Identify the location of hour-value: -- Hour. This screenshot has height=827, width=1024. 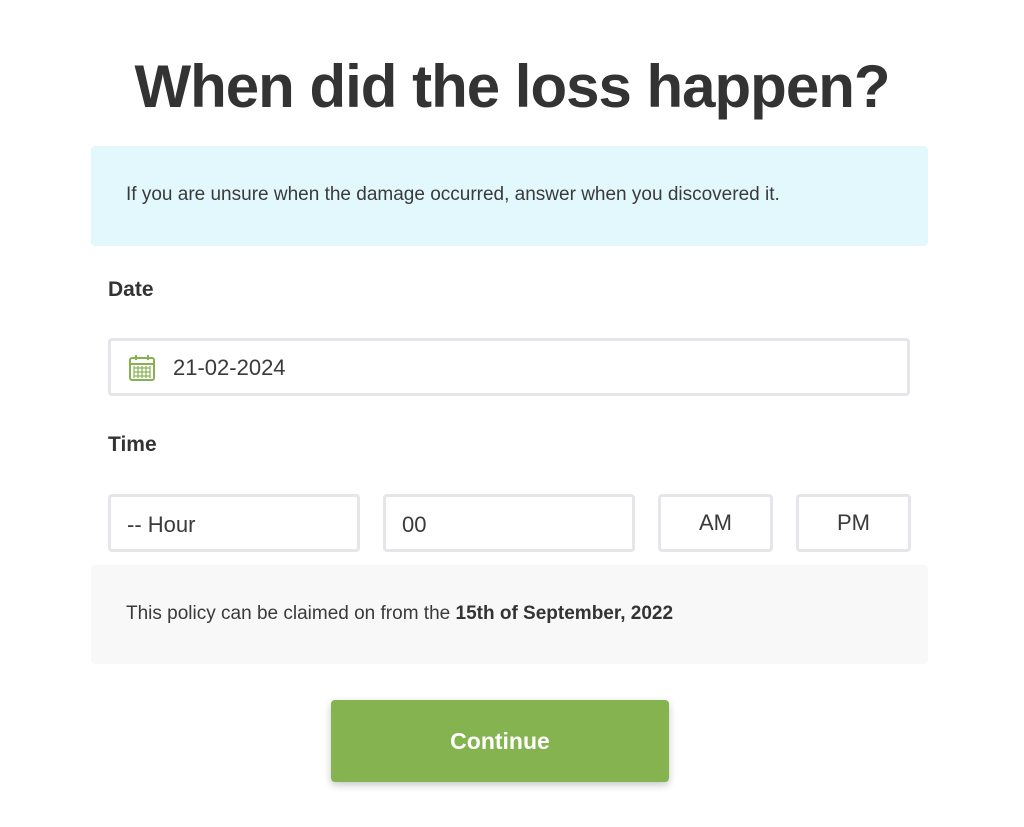
(161, 524).